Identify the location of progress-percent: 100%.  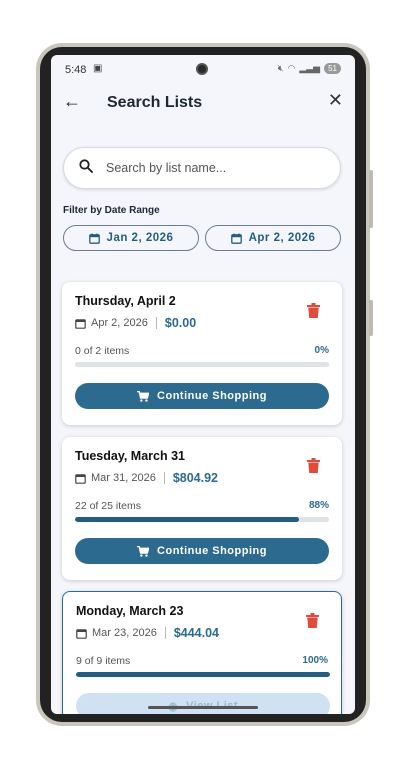
(315, 660).